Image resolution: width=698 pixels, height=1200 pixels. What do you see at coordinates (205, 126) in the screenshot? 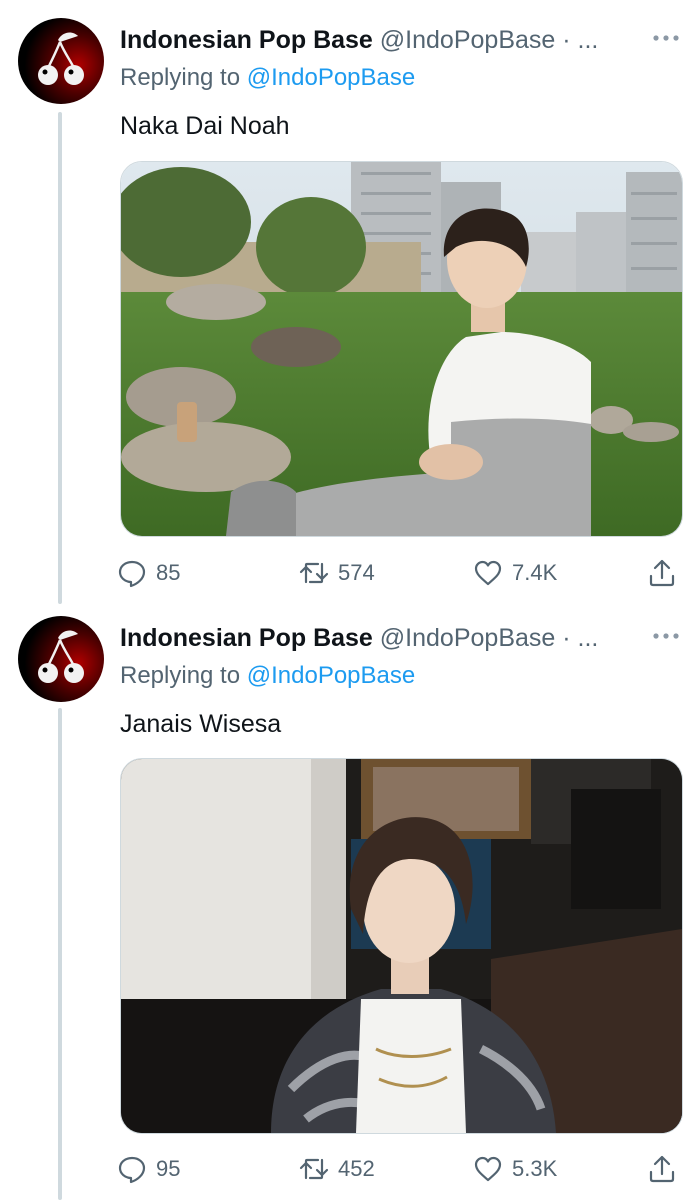
I see `tweet-text: Naka Dai Noah` at bounding box center [205, 126].